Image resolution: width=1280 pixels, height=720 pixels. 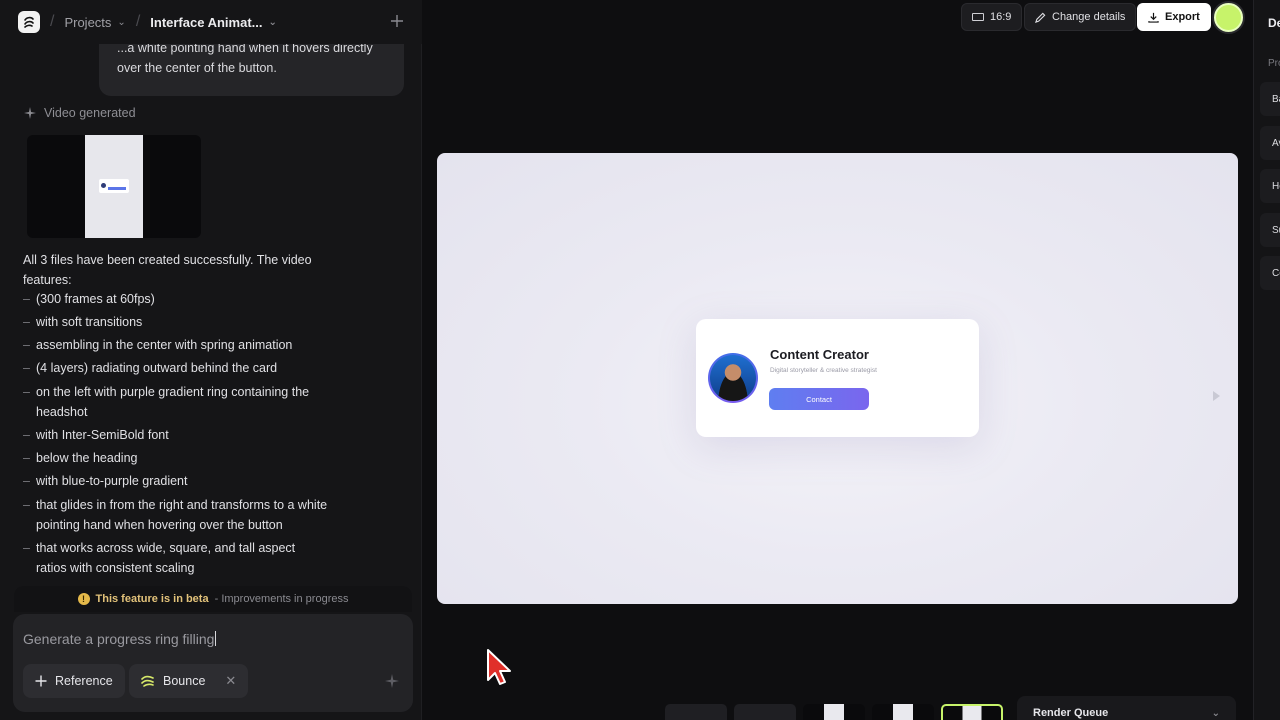 I want to click on download-icon, so click(x=1153, y=17).